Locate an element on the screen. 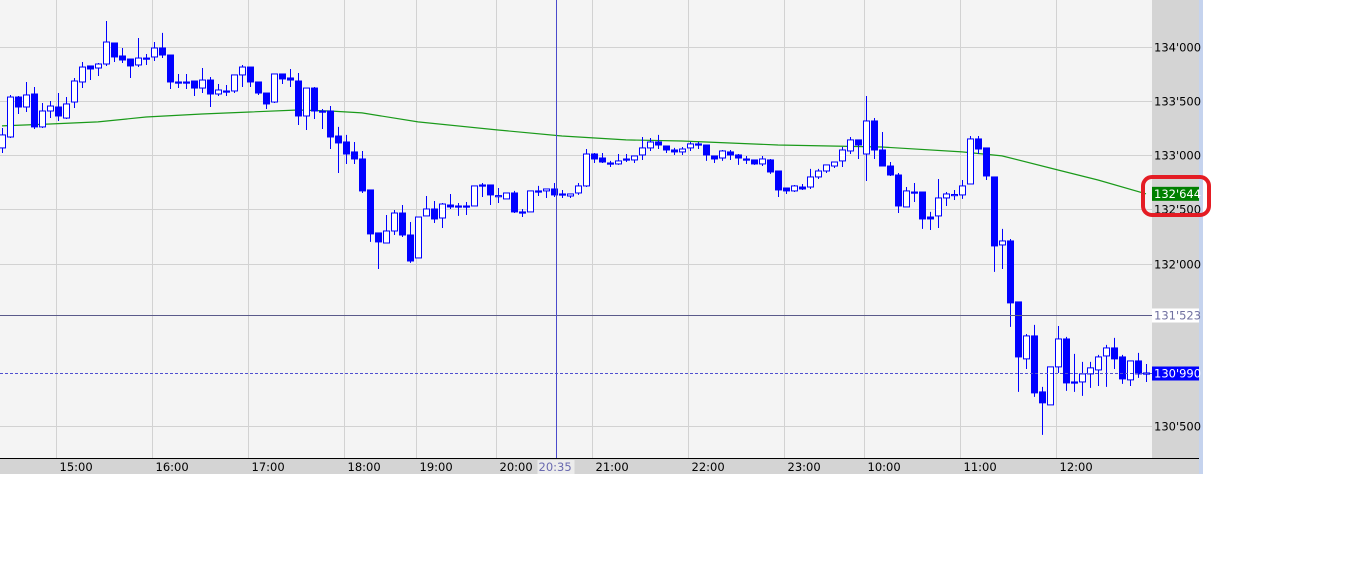 The height and width of the screenshot is (574, 1360). moving-average-label: 132'644 is located at coordinates (1177, 194).